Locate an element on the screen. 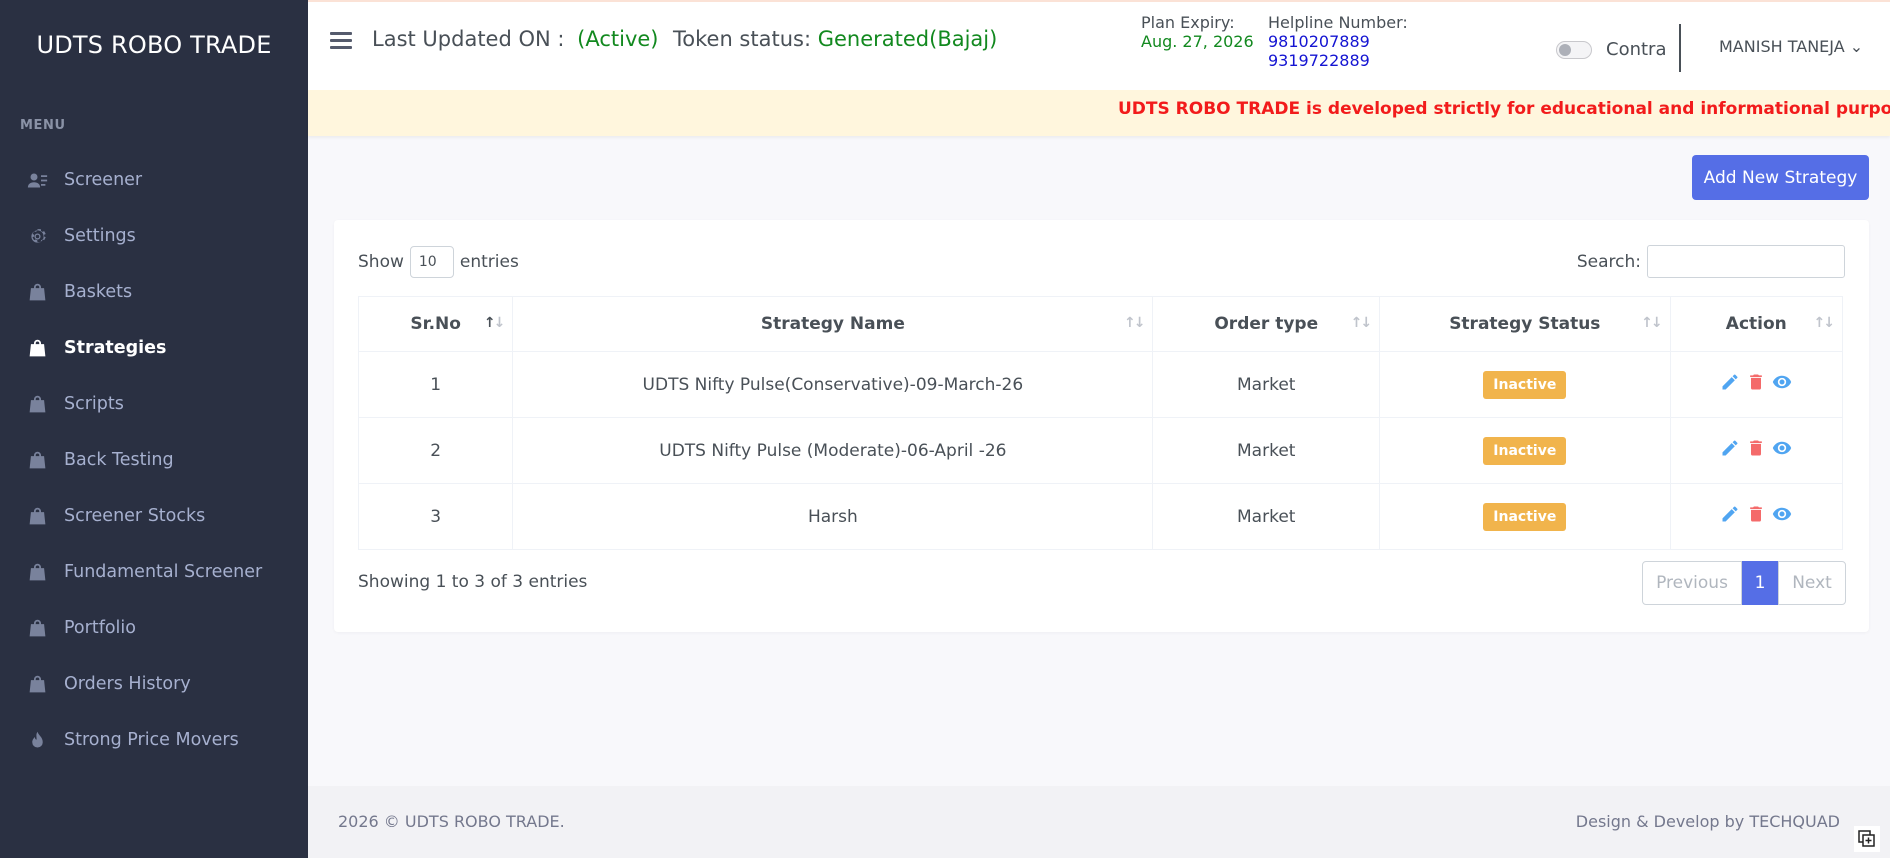  pagination: Previous 1 Next is located at coordinates (1744, 583).